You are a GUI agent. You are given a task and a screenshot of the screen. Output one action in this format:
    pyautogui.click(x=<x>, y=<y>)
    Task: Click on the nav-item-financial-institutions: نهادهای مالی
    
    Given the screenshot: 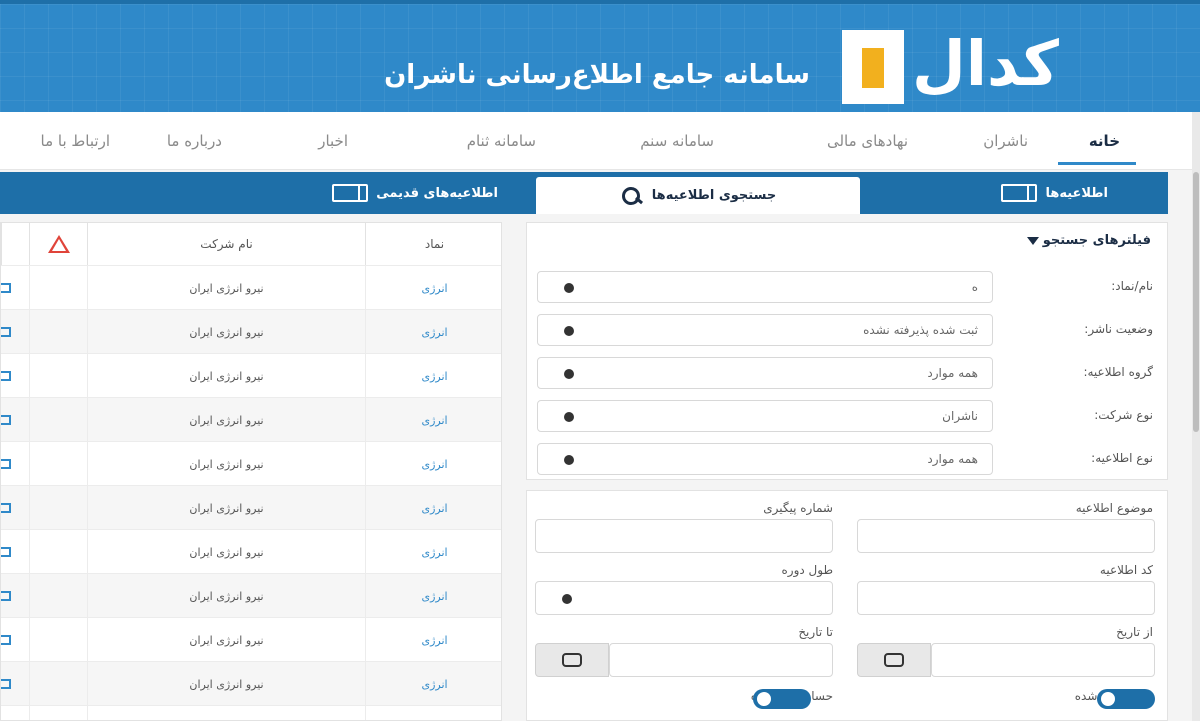 What is the action you would take?
    pyautogui.click(x=867, y=141)
    